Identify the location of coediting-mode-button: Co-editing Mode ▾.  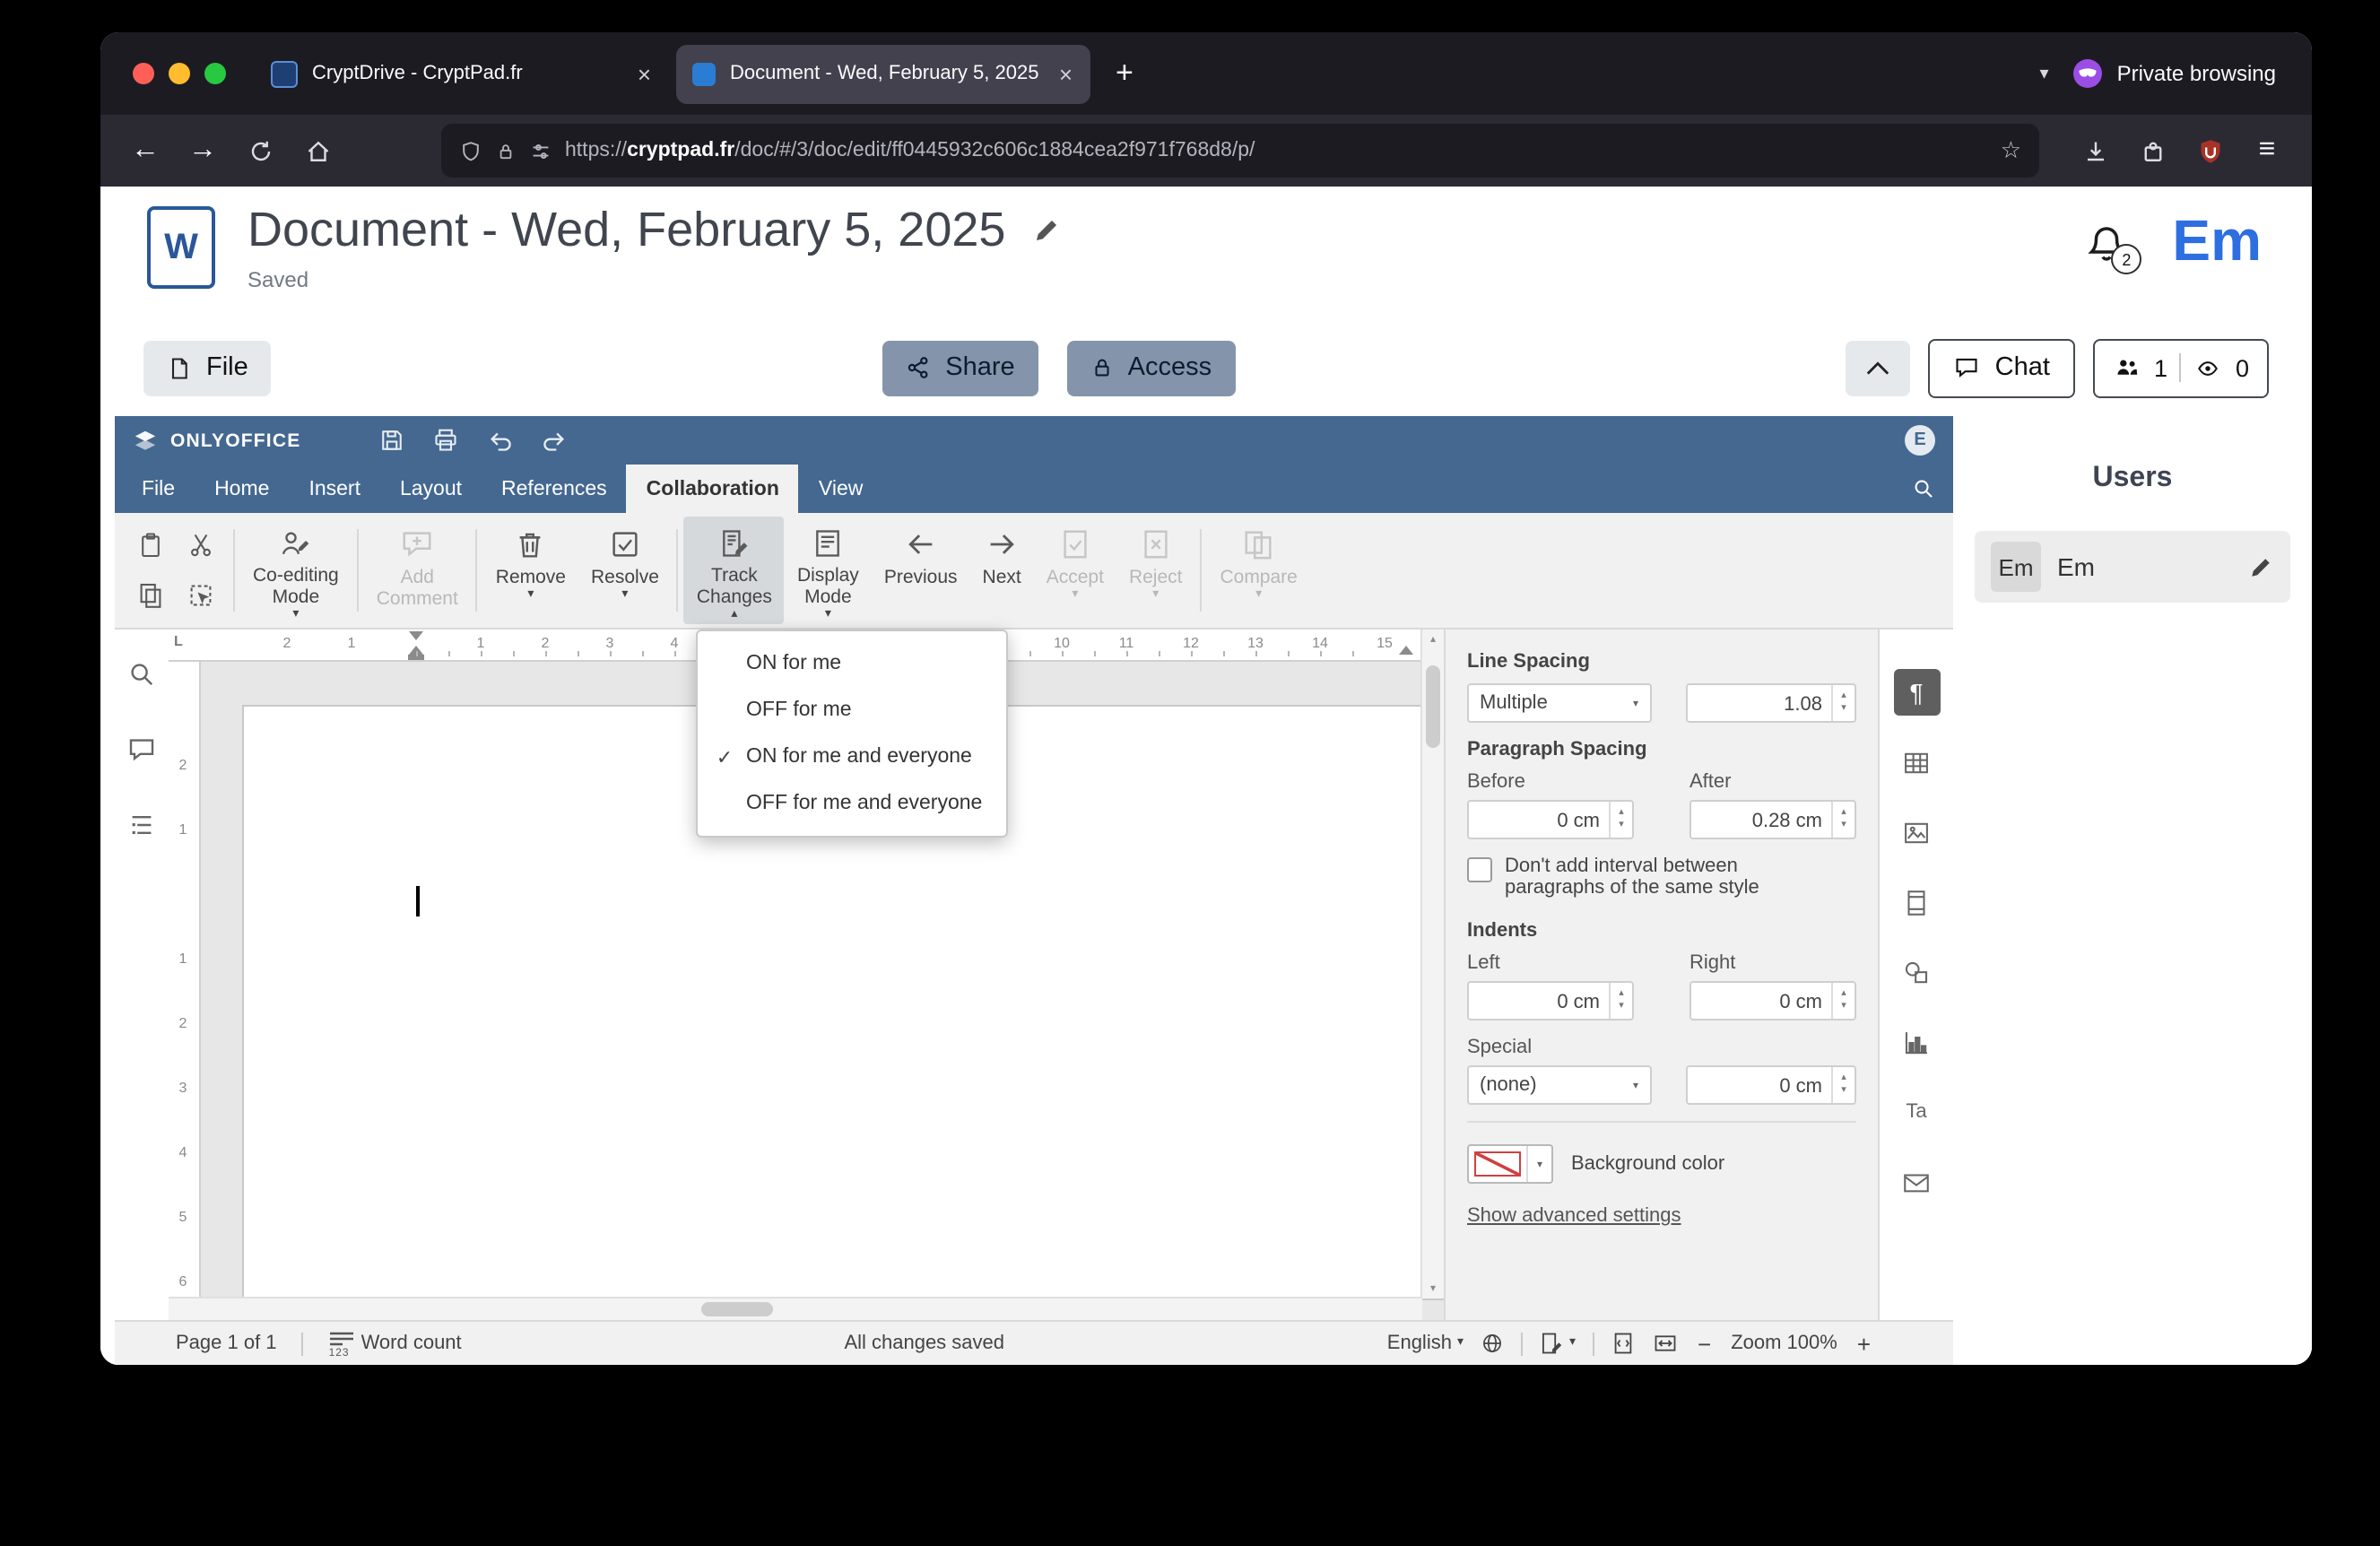
(296, 570).